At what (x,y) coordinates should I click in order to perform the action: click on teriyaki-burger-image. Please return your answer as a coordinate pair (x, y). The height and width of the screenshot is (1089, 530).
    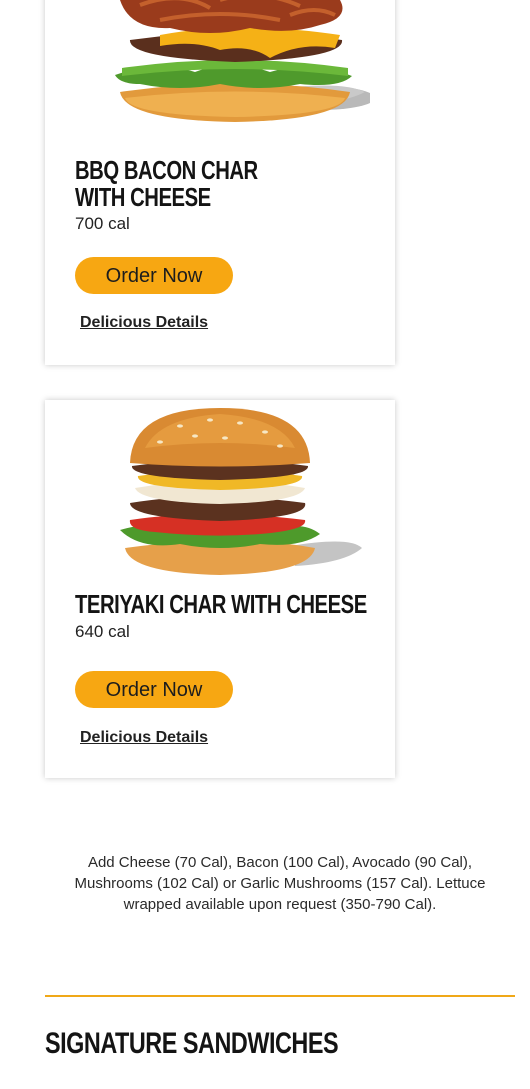
    Looking at the image, I should click on (235, 493).